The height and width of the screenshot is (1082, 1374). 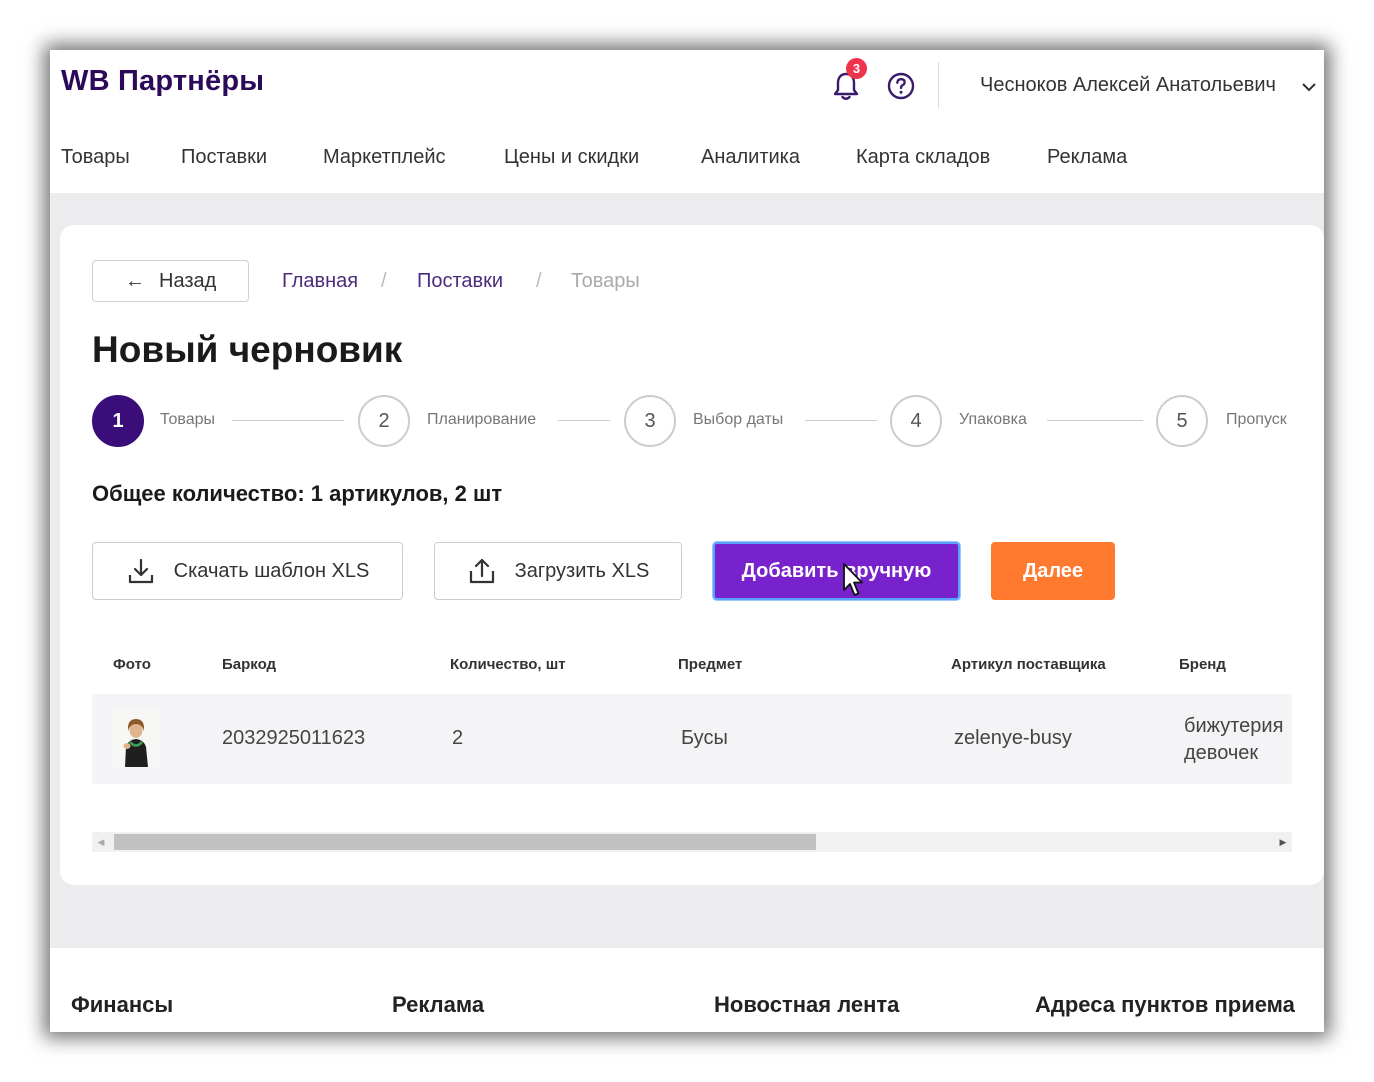 What do you see at coordinates (249, 664) in the screenshot?
I see `column-header-barcode: Баркод` at bounding box center [249, 664].